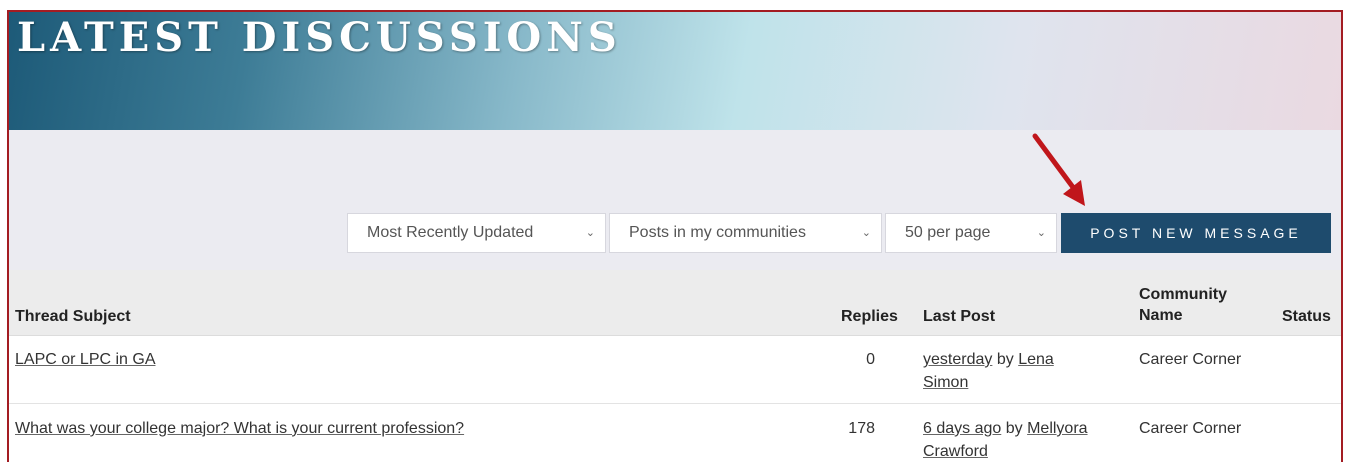  What do you see at coordinates (870, 359) in the screenshot?
I see `replies-count: 0` at bounding box center [870, 359].